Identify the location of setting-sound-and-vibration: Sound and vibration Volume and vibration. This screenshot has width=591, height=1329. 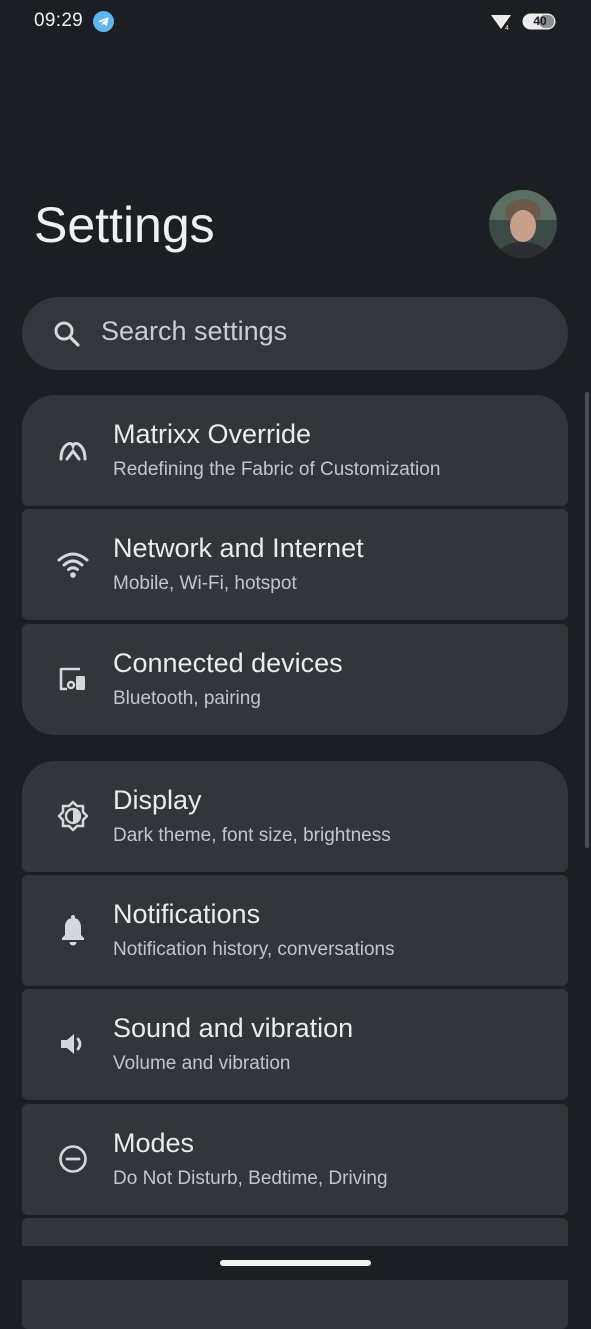
(295, 1044).